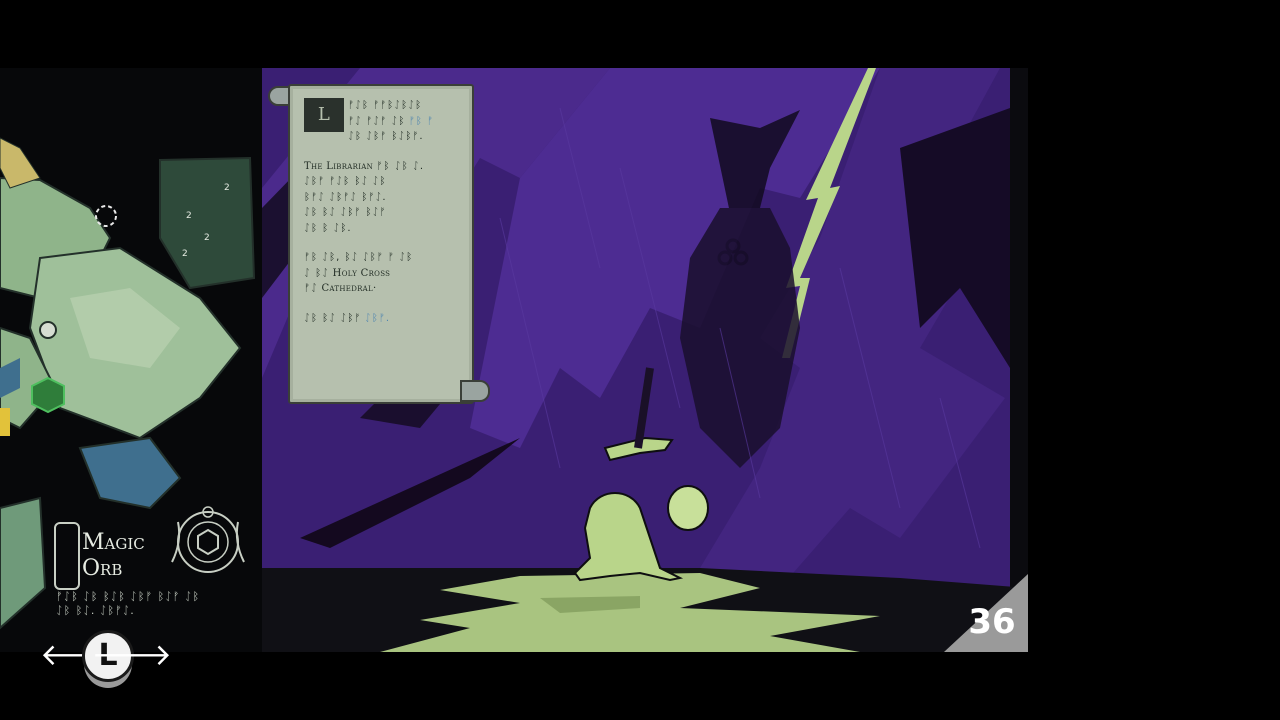 The width and height of the screenshot is (1280, 720). I want to click on scroll-line: ᚠᛒ ᛇᛒ ᛇ., so click(400, 166).